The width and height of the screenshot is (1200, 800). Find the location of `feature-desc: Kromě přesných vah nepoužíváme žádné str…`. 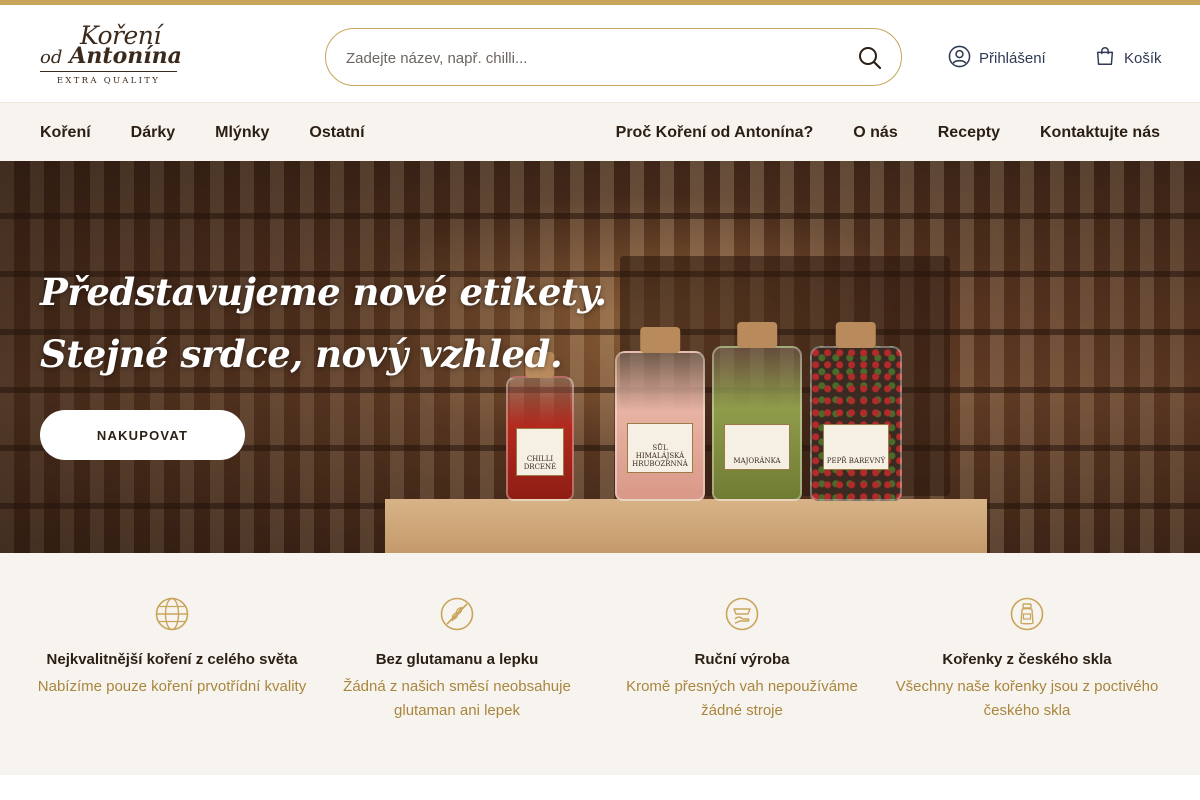

feature-desc: Kromě přesných vah nepoužíváme žádné str… is located at coordinates (742, 698).